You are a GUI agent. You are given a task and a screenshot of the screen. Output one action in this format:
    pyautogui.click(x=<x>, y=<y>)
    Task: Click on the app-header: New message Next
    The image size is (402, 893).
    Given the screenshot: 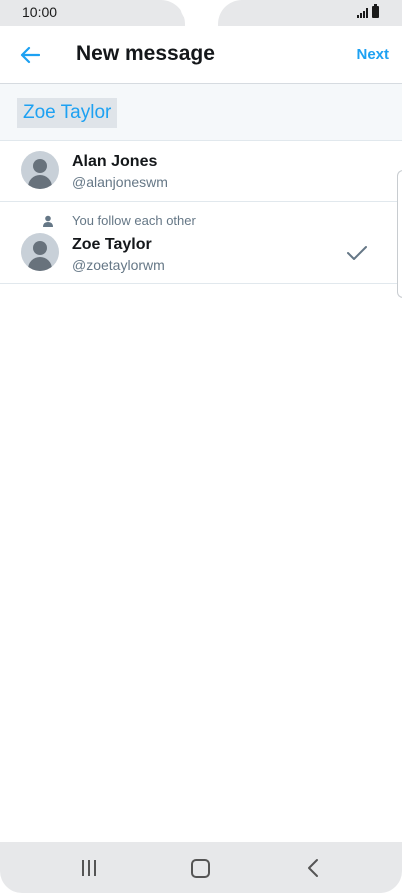 What is the action you would take?
    pyautogui.click(x=201, y=55)
    